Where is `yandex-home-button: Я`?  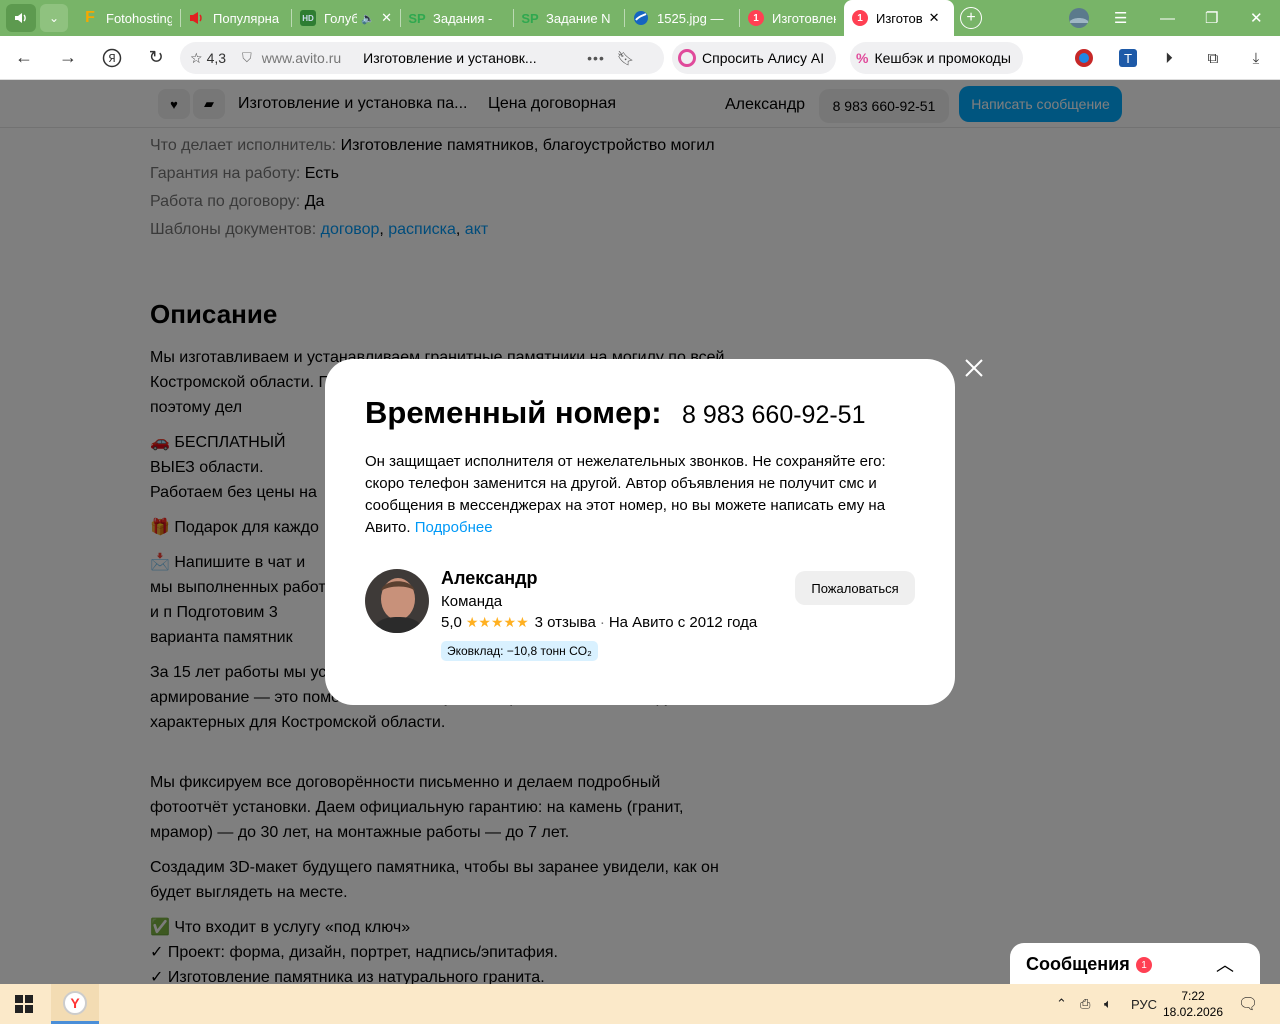
yandex-home-button: Я is located at coordinates (112, 58).